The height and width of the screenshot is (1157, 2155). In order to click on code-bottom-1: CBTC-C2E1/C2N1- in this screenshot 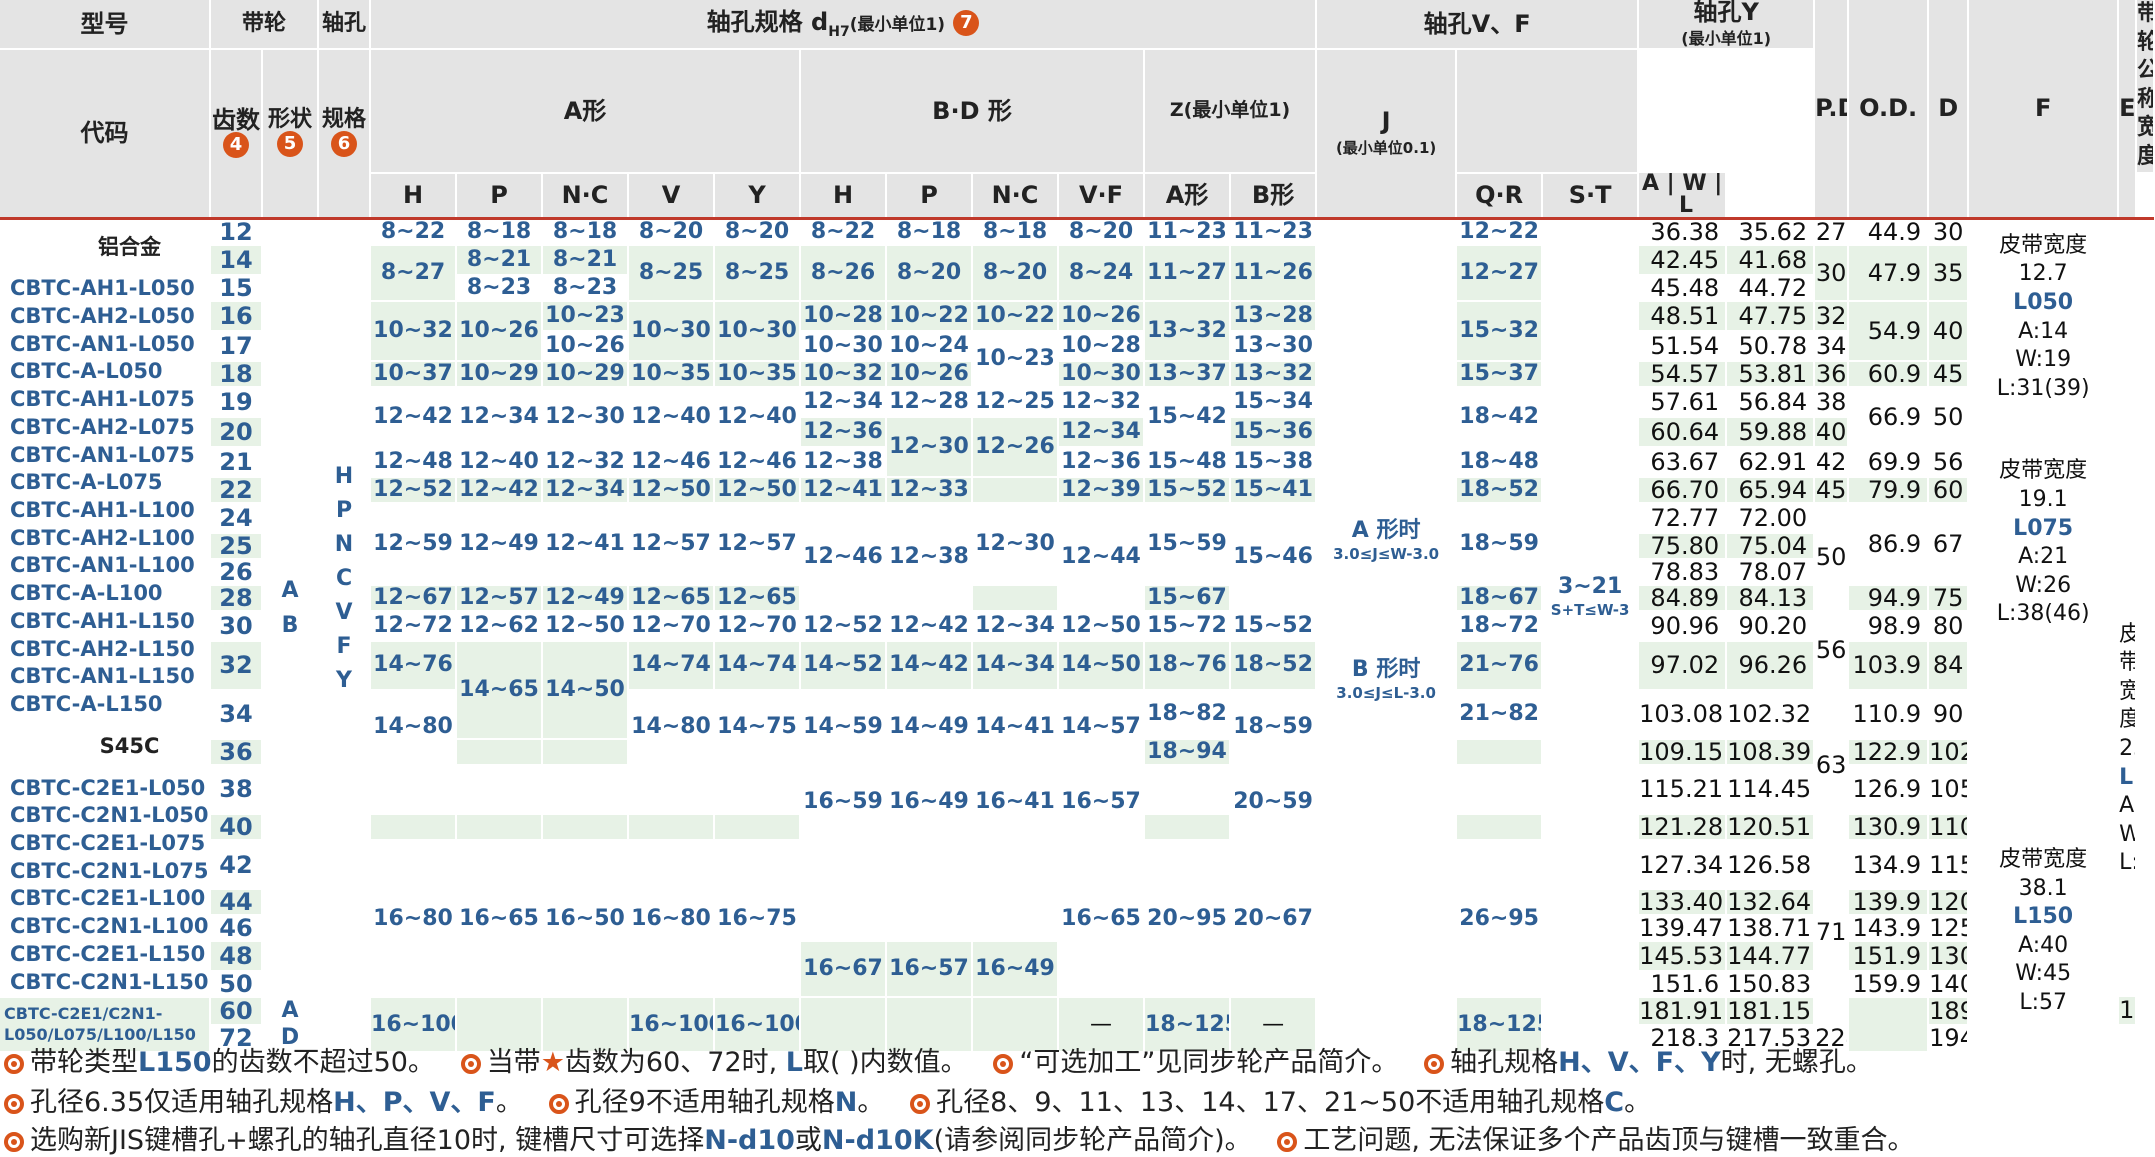, I will do `click(83, 1013)`.